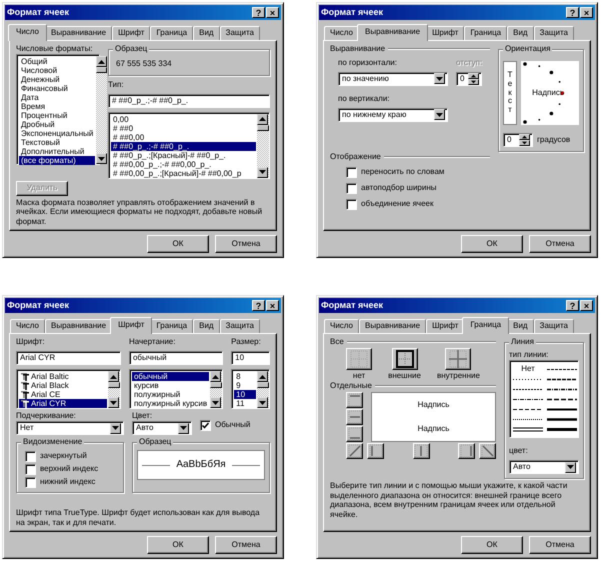 The width and height of the screenshot is (612, 563). Describe the element at coordinates (176, 358) in the screenshot. I see `text-field: обычный` at that location.